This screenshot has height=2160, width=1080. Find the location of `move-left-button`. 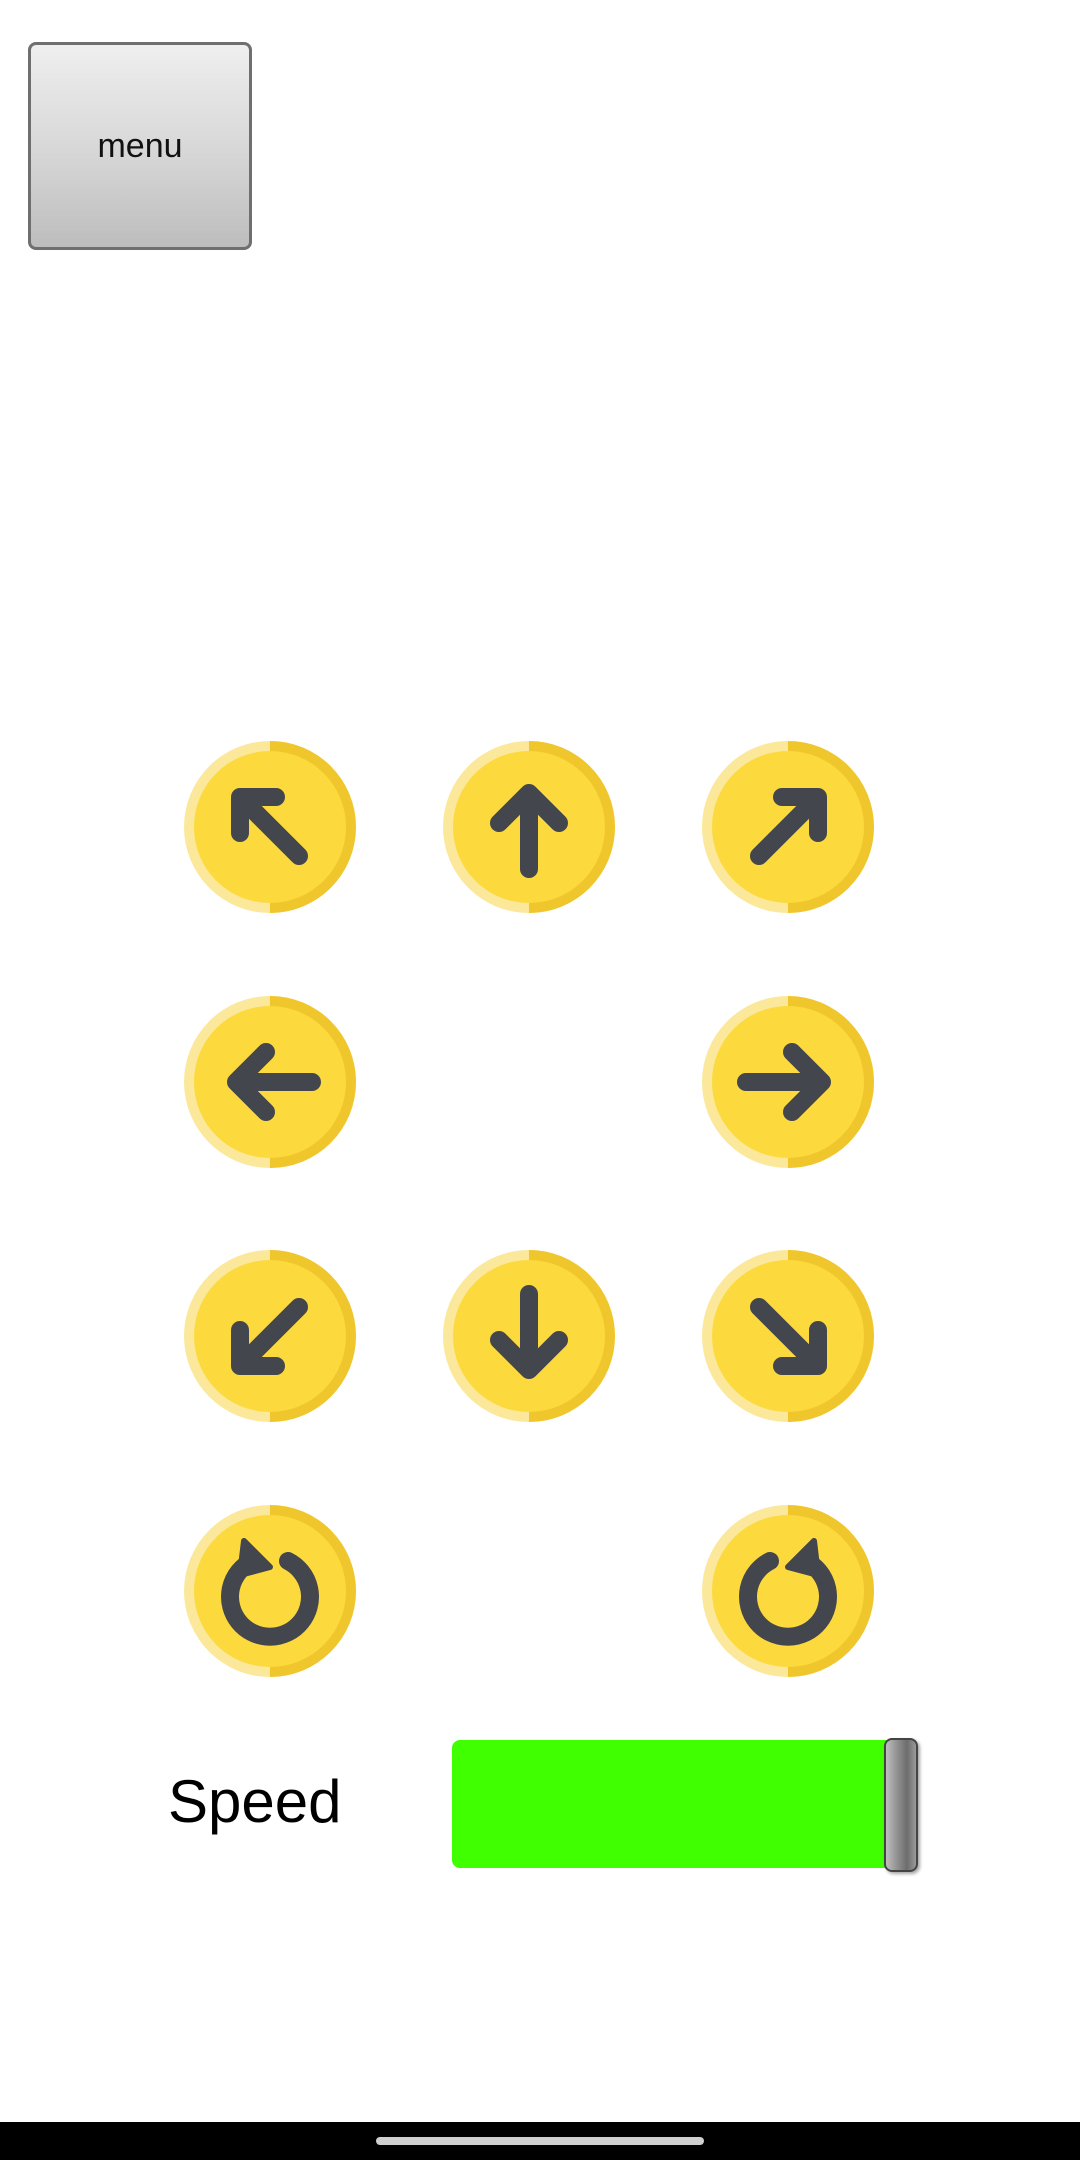

move-left-button is located at coordinates (270, 1082).